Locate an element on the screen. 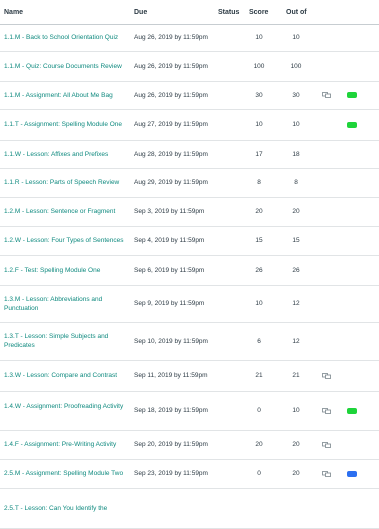 Image resolution: width=379 pixels, height=529 pixels. assignment-link: 1.2.F - Test: Spelling Module One is located at coordinates (65, 270).